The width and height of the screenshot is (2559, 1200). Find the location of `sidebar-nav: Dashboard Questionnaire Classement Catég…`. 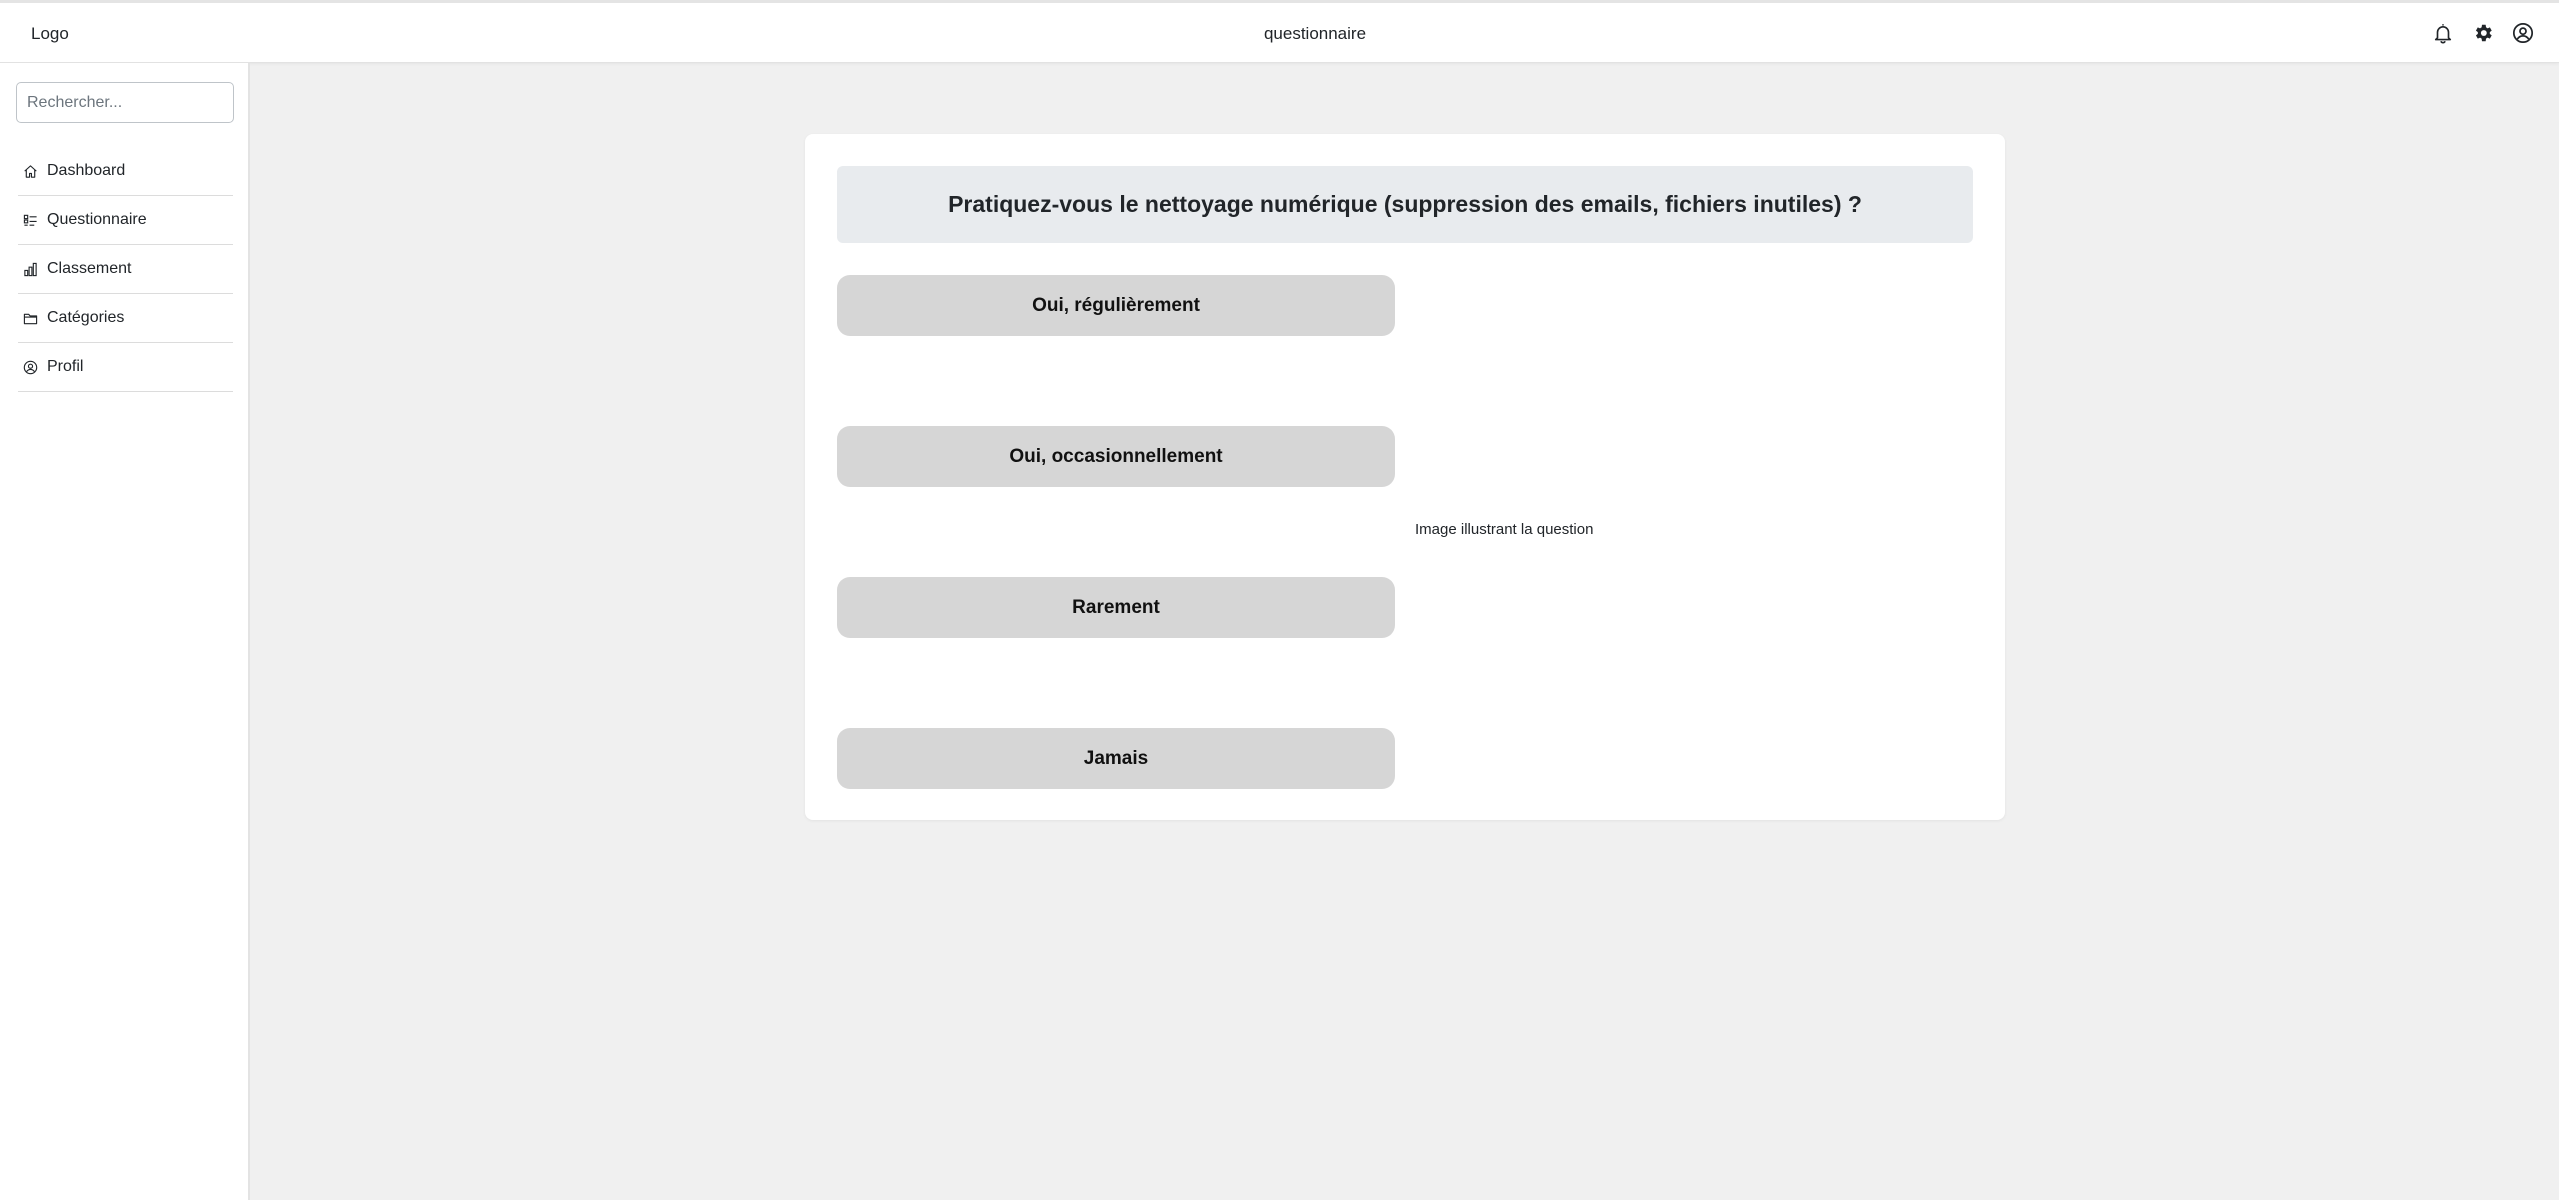

sidebar-nav: Dashboard Questionnaire Classement Catég… is located at coordinates (125, 269).